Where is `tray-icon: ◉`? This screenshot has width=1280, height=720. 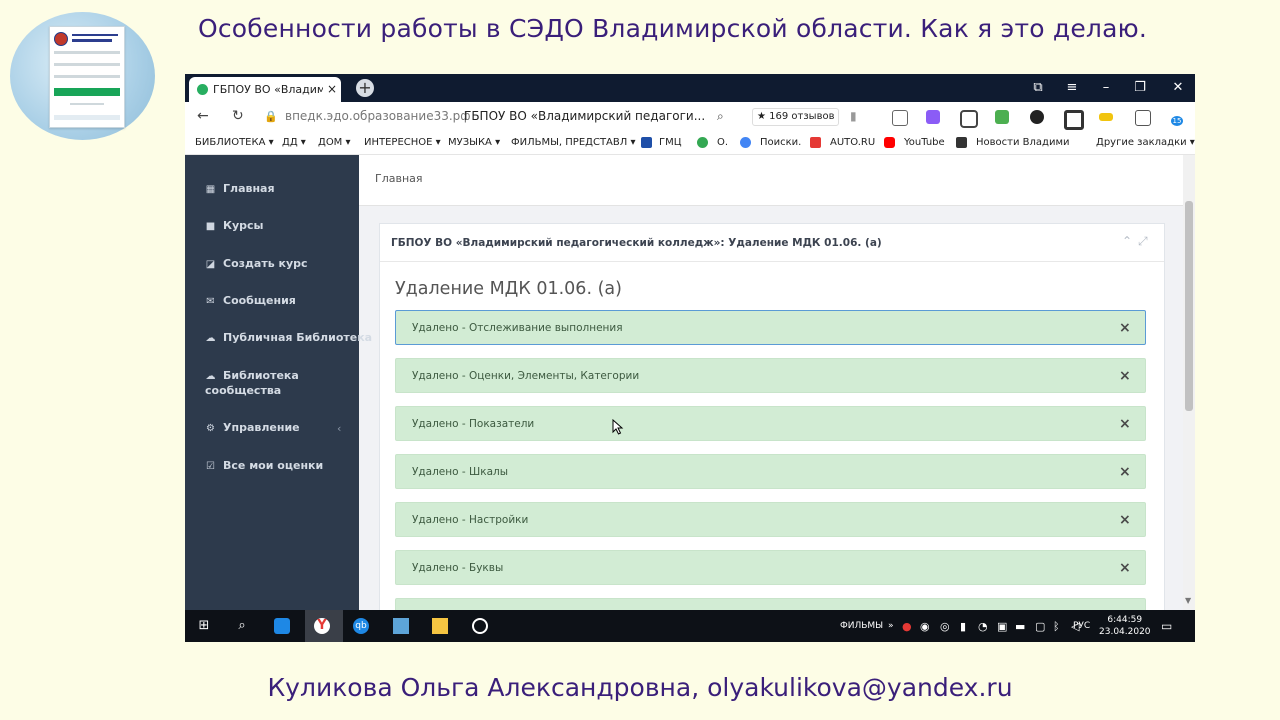
tray-icon: ◉ is located at coordinates (925, 626).